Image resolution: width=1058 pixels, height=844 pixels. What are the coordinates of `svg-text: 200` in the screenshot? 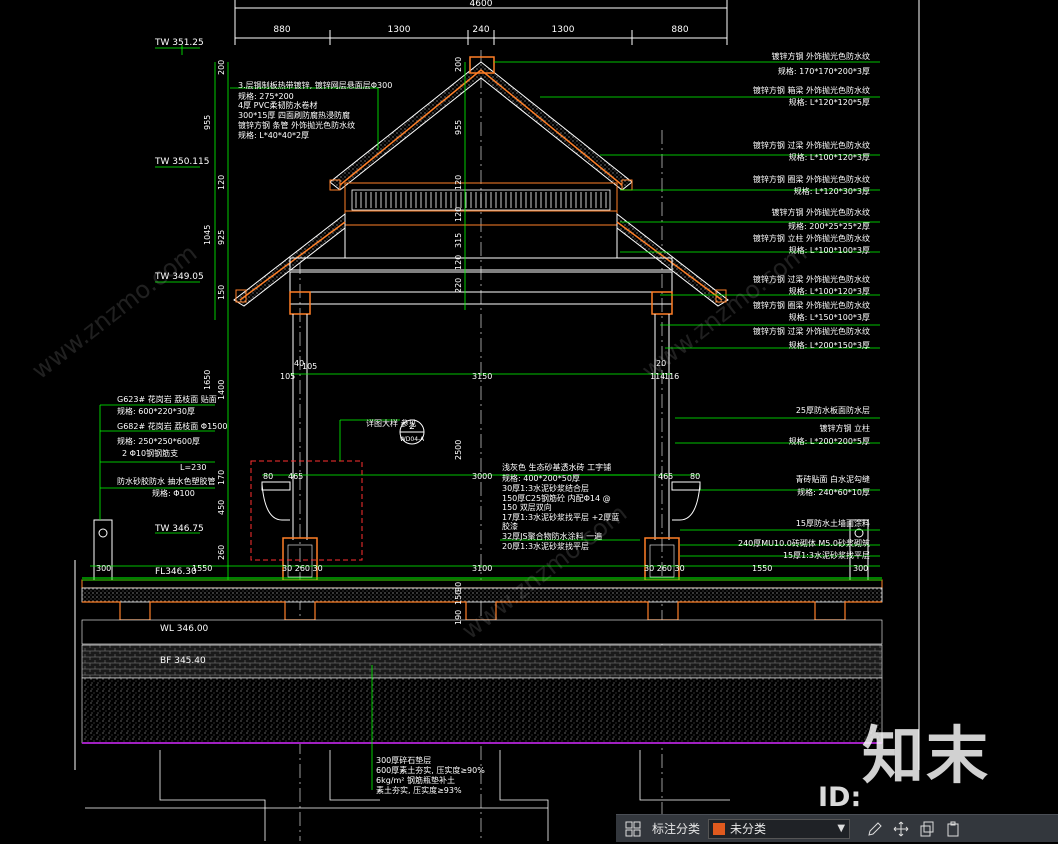 It's located at (221, 67).